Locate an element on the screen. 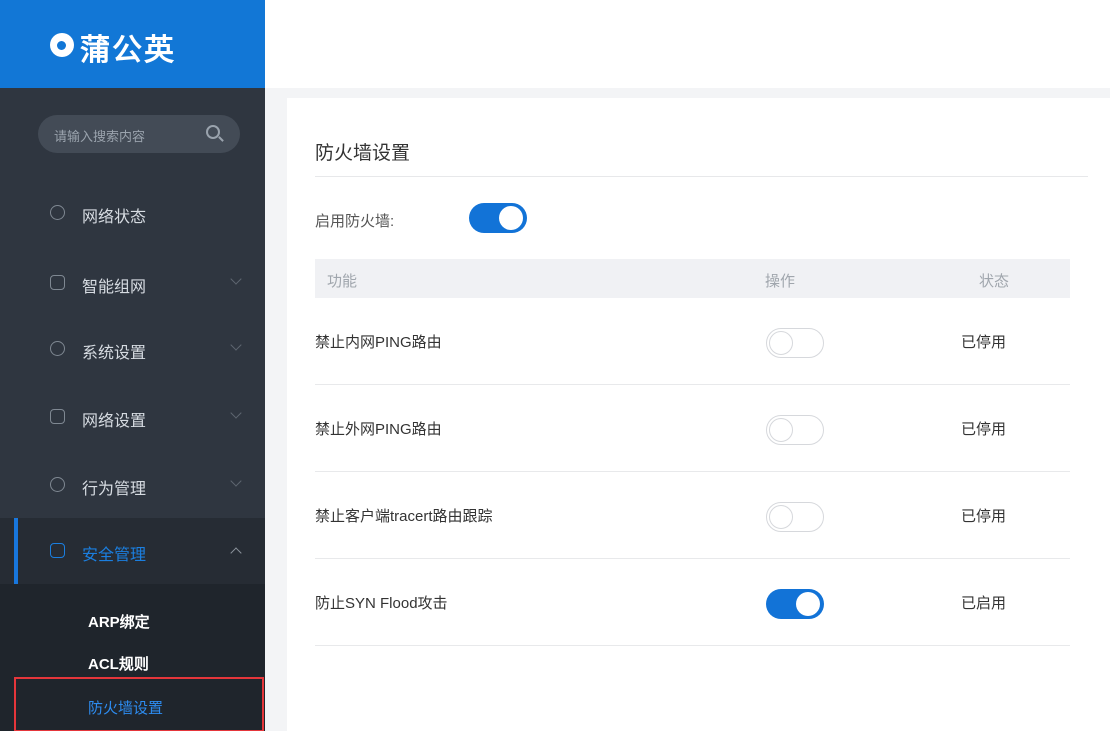 The image size is (1110, 731). sidebar-item-system-settings: 系统设置 is located at coordinates (132, 349).